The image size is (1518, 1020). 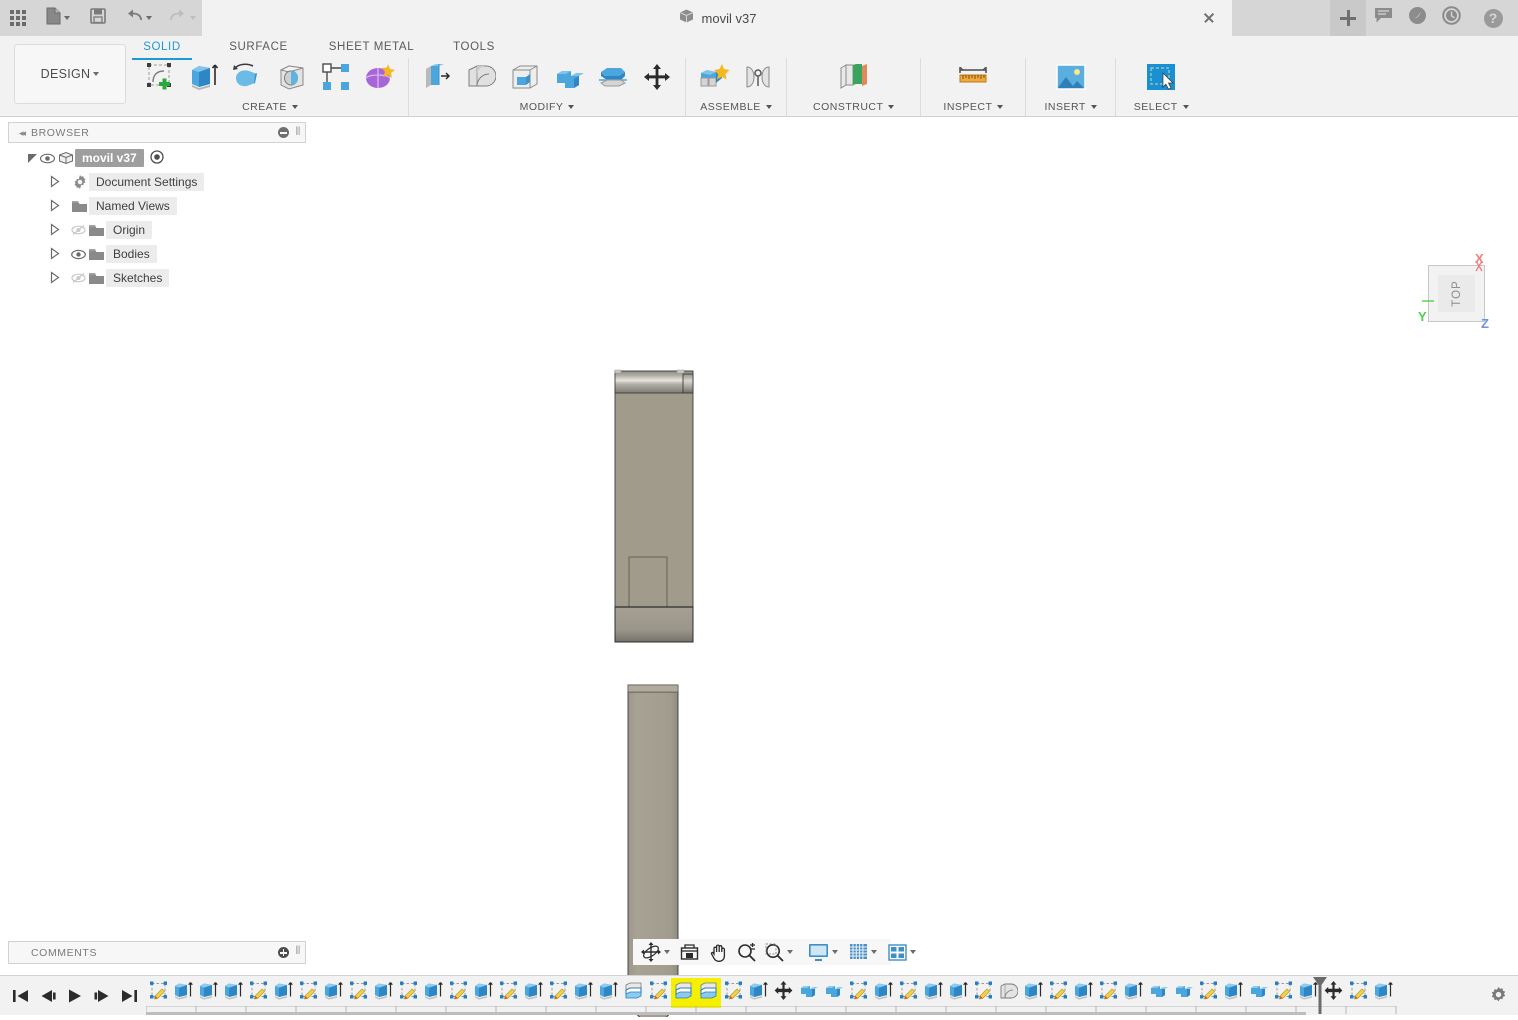 What do you see at coordinates (1070, 107) in the screenshot?
I see `group-label-insert: INSERT` at bounding box center [1070, 107].